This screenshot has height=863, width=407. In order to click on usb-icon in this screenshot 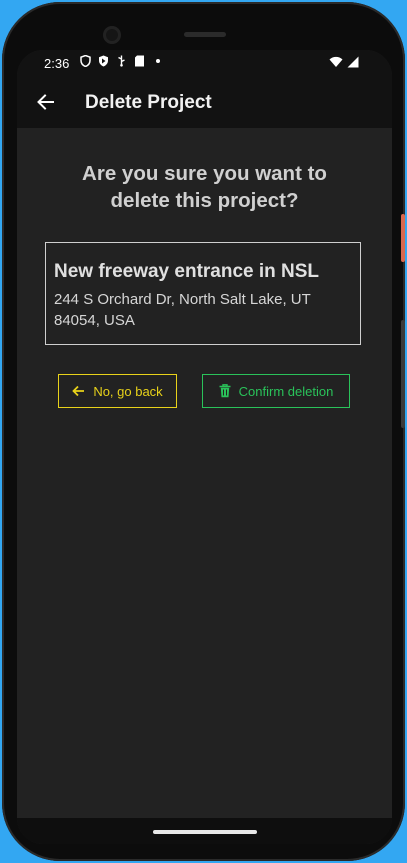, I will do `click(121, 61)`.